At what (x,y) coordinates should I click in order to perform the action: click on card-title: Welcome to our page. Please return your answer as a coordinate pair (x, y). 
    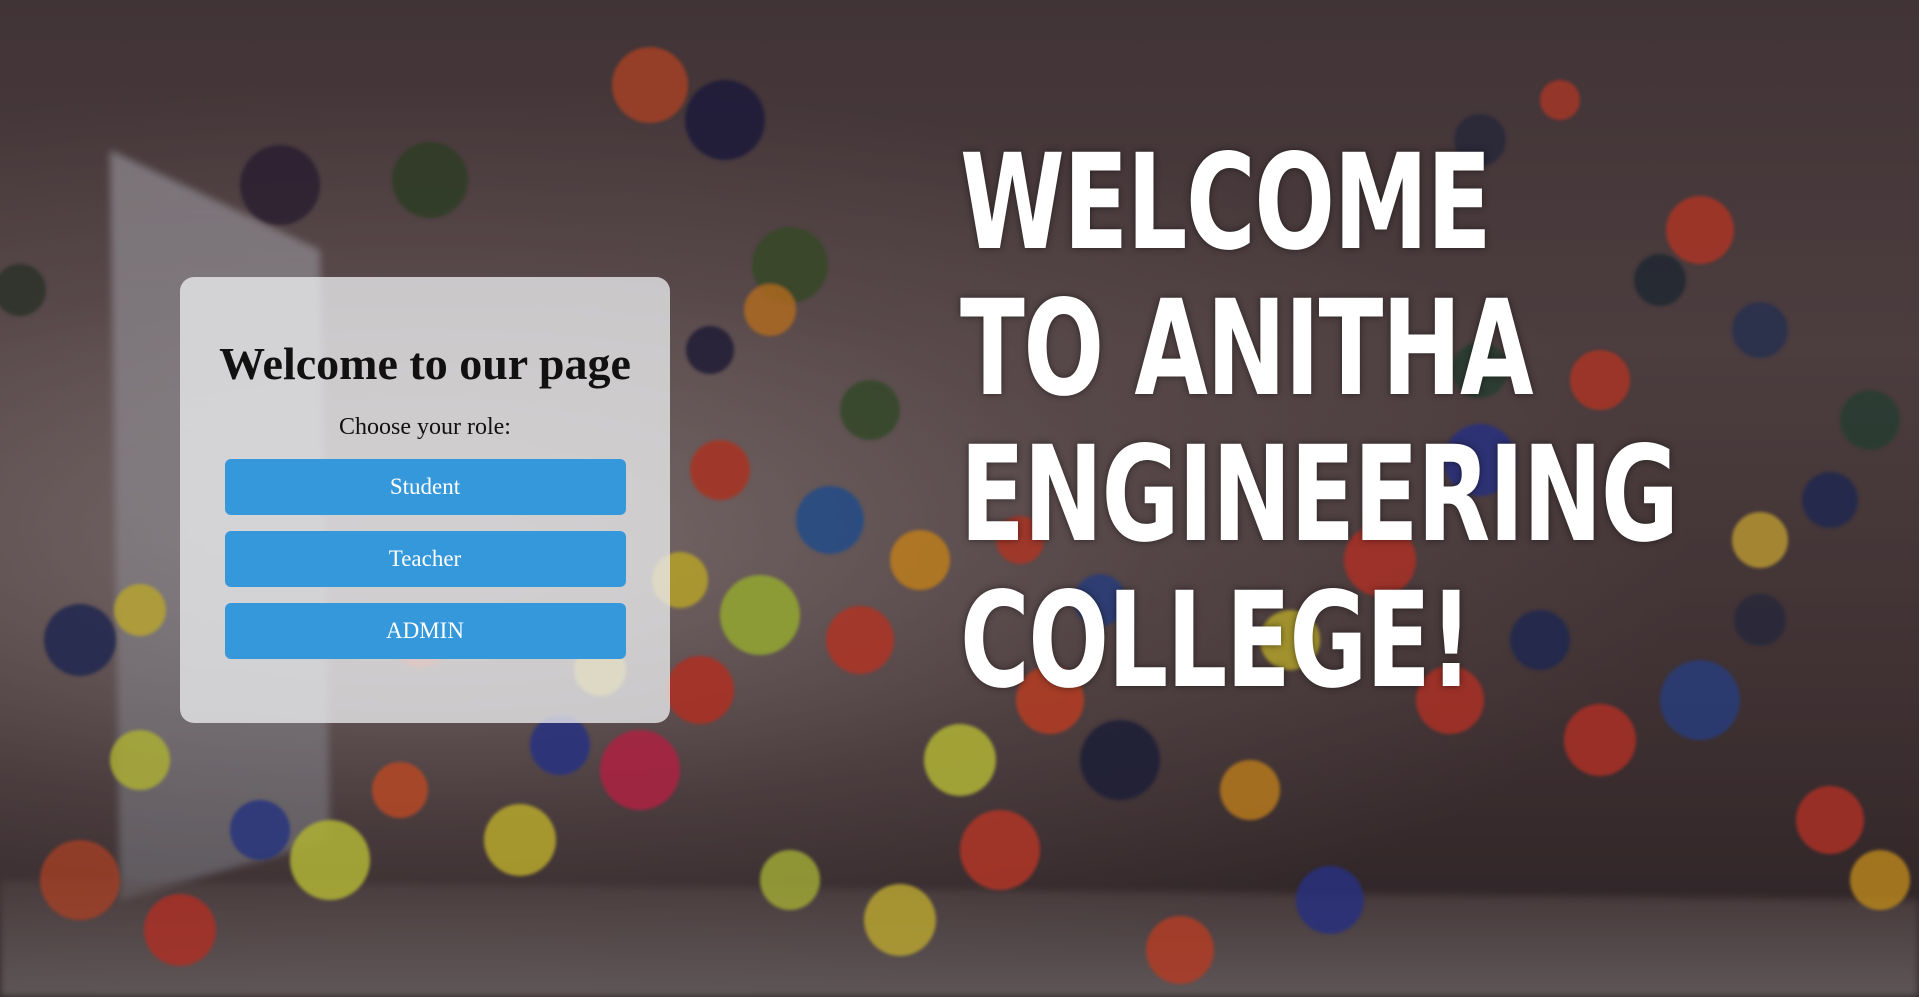
    Looking at the image, I should click on (425, 363).